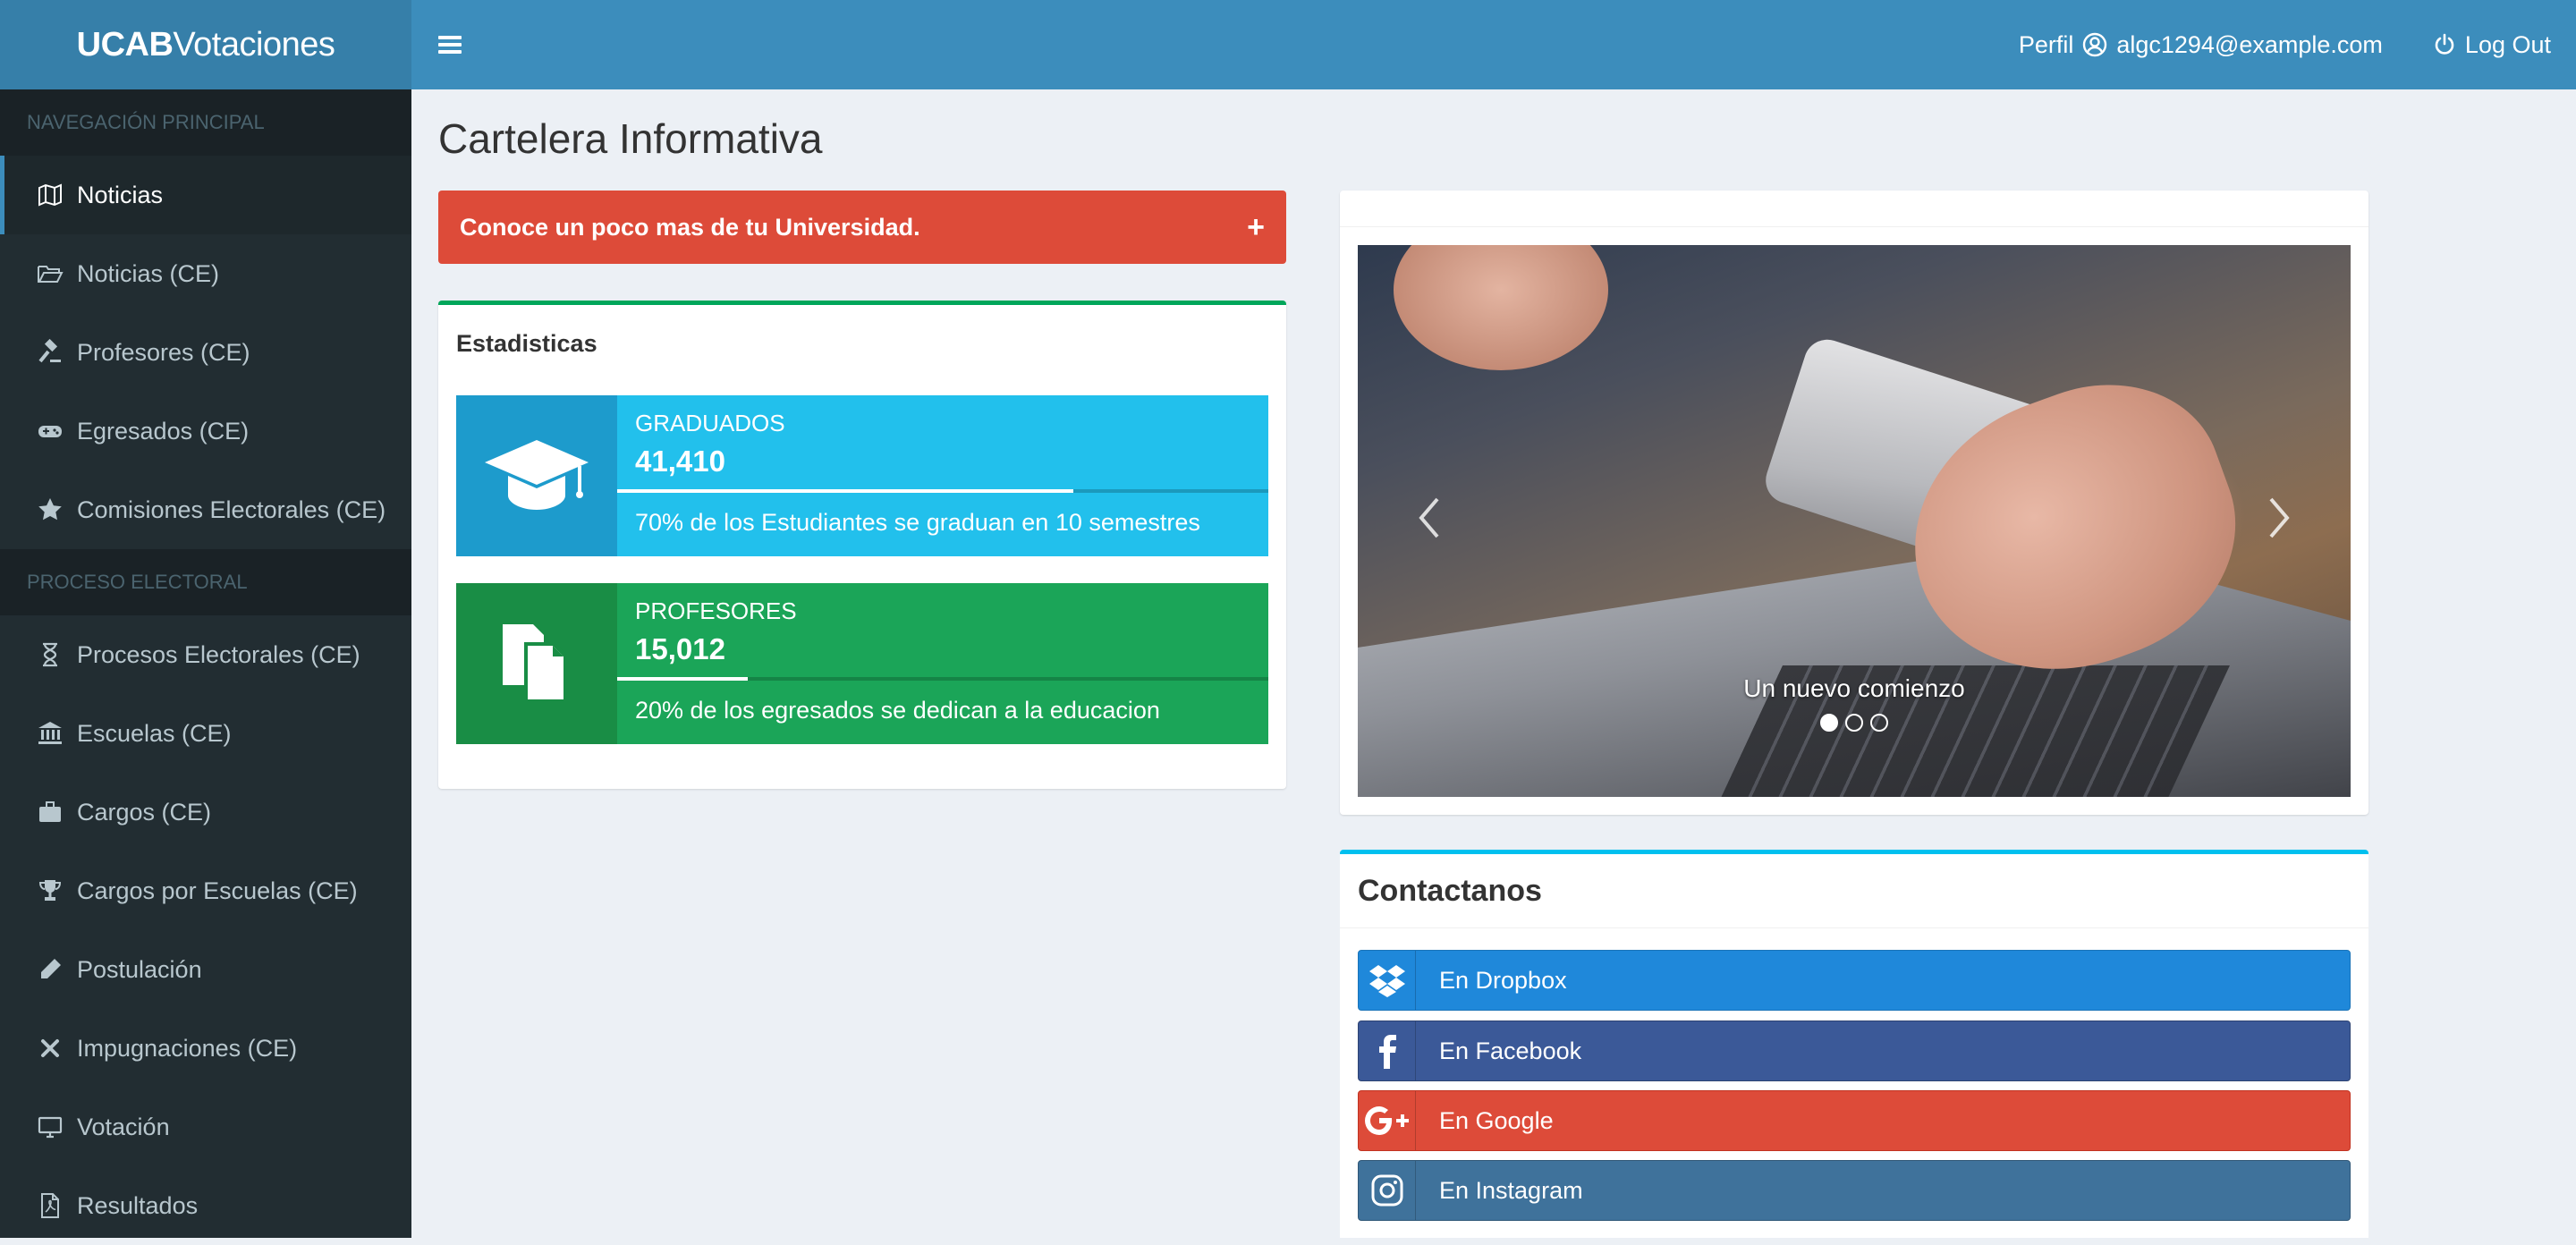  What do you see at coordinates (1387, 1121) in the screenshot?
I see `google-plus-icon` at bounding box center [1387, 1121].